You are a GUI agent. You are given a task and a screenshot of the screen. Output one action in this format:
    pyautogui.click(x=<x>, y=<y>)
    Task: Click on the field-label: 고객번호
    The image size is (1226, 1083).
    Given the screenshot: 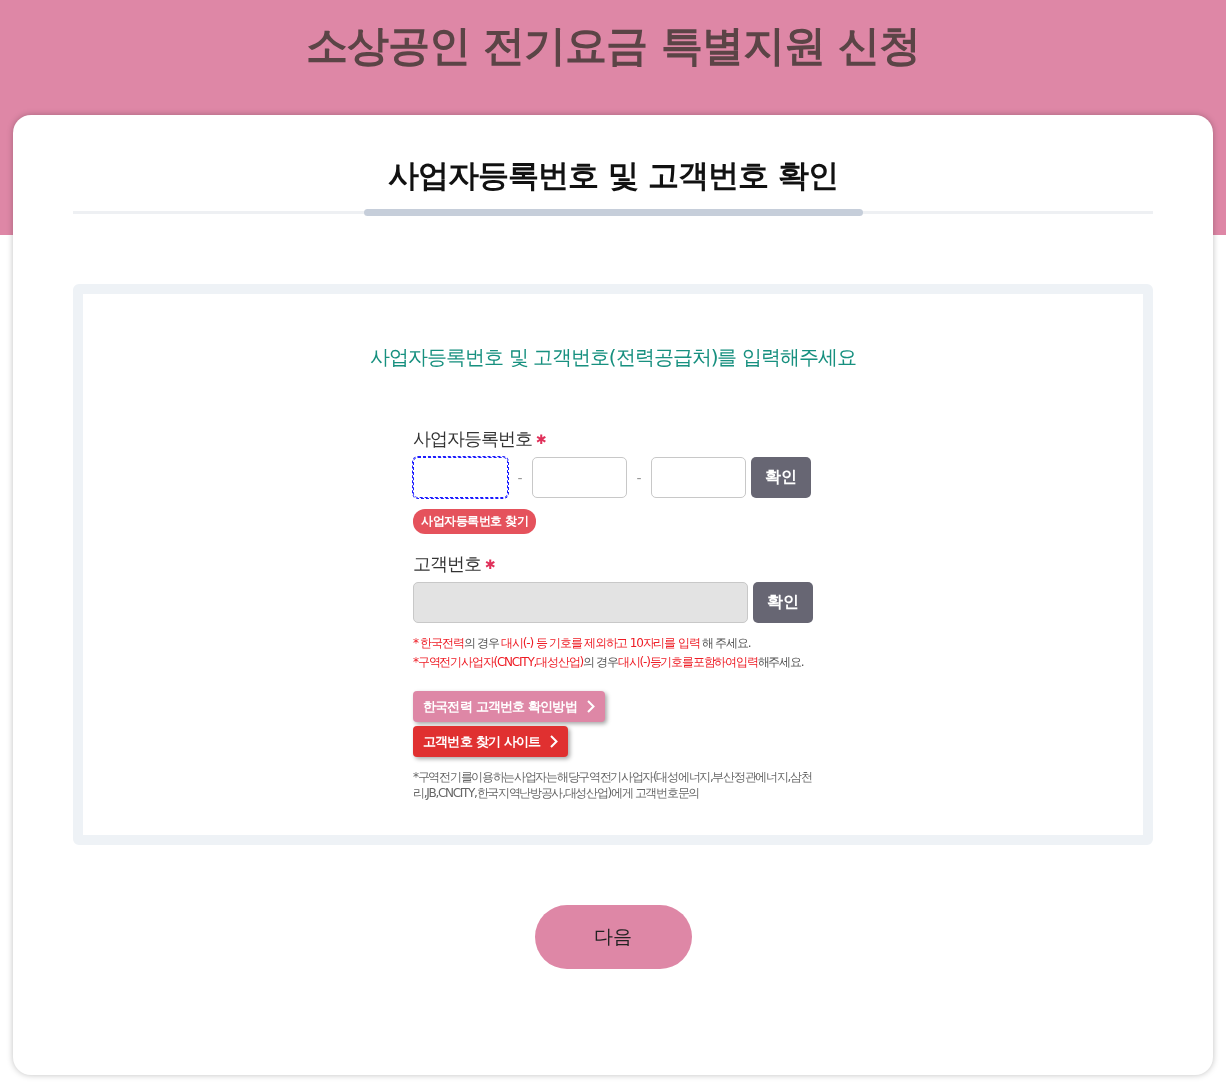 What is the action you would take?
    pyautogui.click(x=447, y=564)
    